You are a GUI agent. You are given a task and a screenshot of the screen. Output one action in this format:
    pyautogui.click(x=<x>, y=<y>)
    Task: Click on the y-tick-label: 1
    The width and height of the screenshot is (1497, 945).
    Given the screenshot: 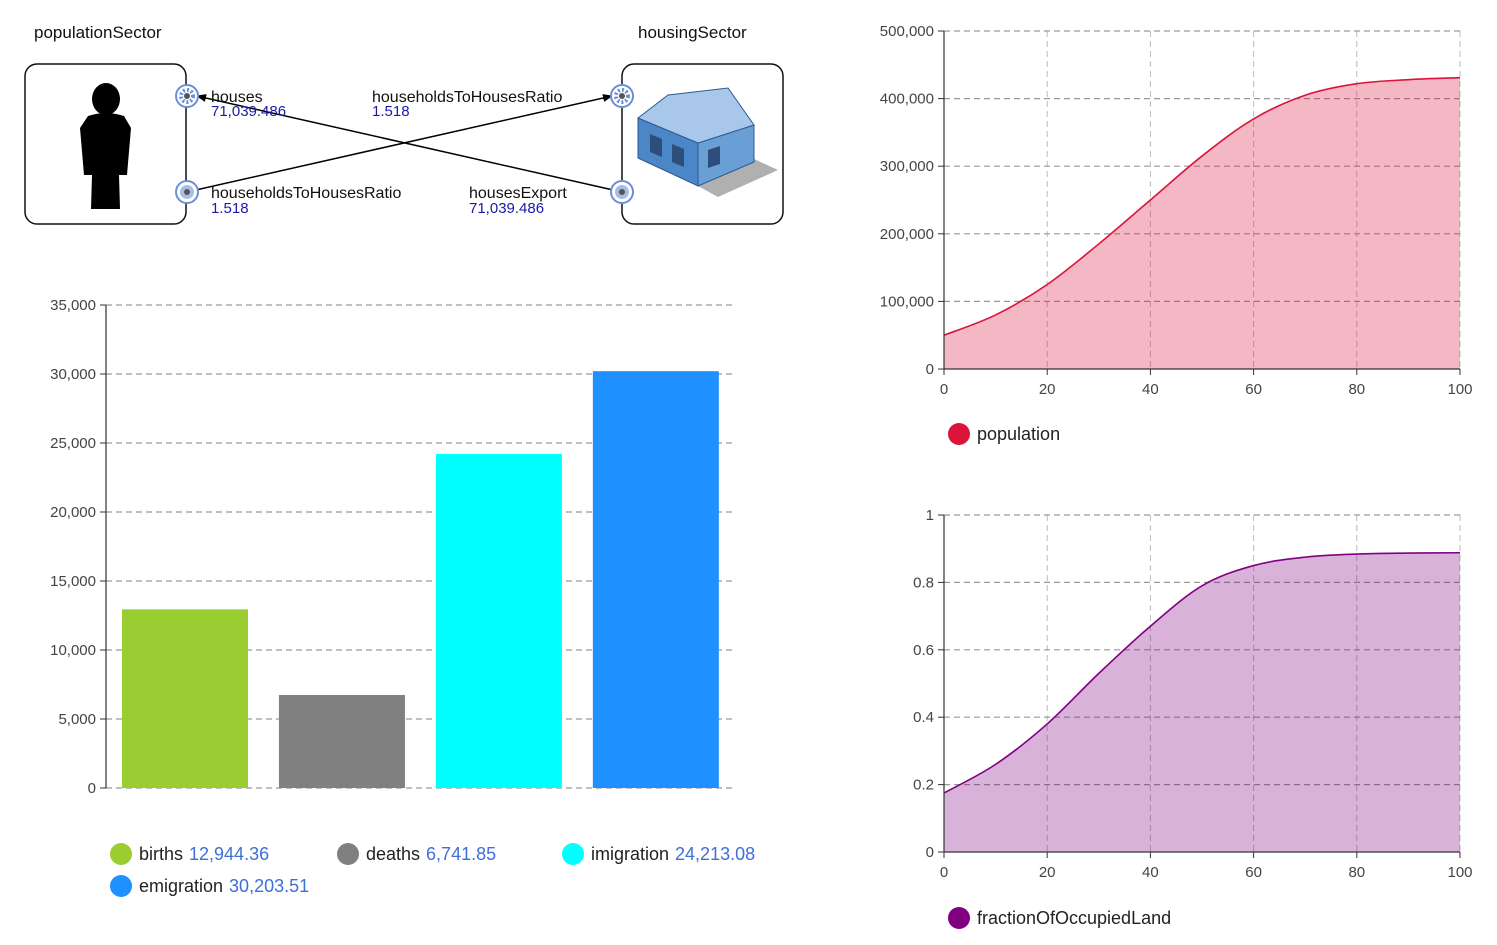 What is the action you would take?
    pyautogui.click(x=930, y=515)
    